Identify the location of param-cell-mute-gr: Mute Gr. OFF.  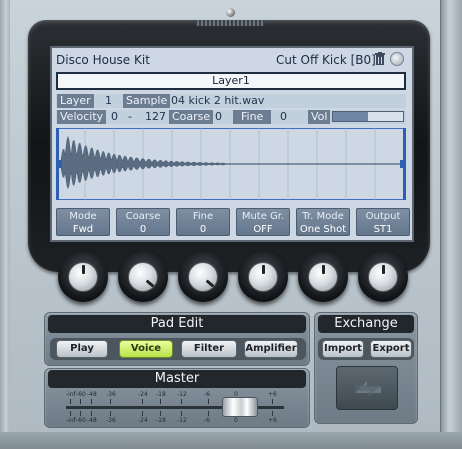
(263, 222).